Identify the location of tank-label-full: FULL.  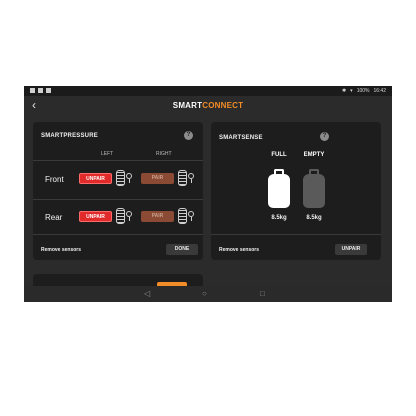
(279, 155).